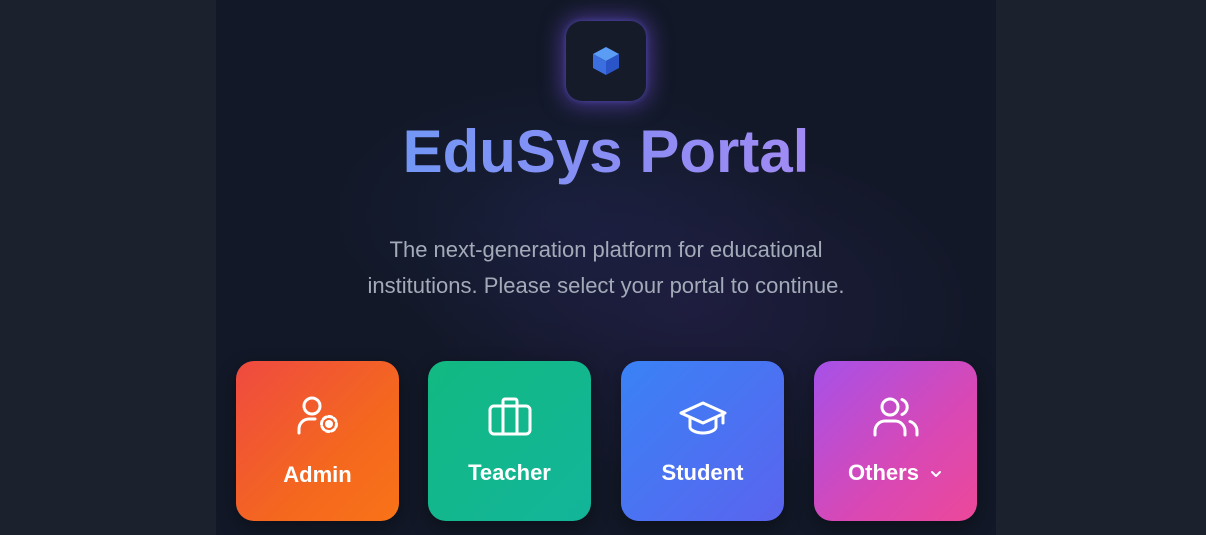 The image size is (1206, 535). Describe the element at coordinates (509, 416) in the screenshot. I see `briefcase-icon` at that location.